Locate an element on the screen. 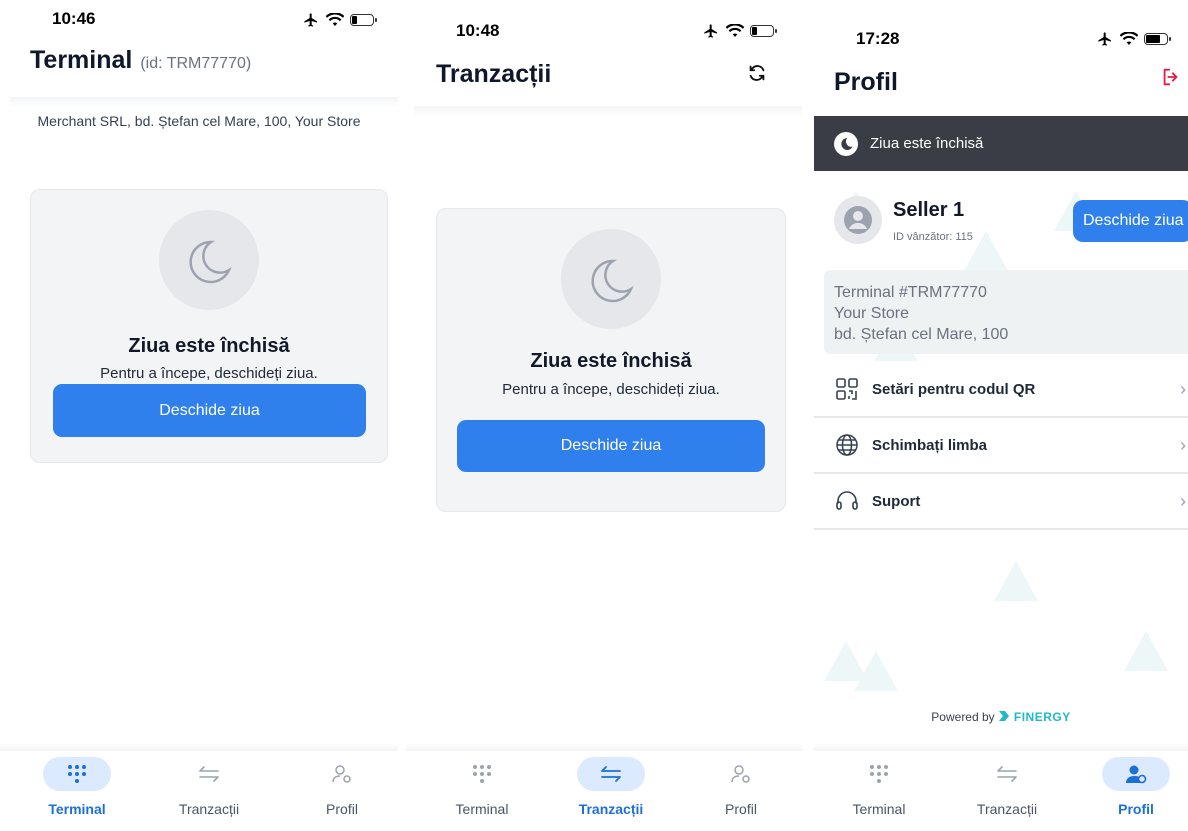 This screenshot has height=831, width=1188. qr-code-icon is located at coordinates (847, 389).